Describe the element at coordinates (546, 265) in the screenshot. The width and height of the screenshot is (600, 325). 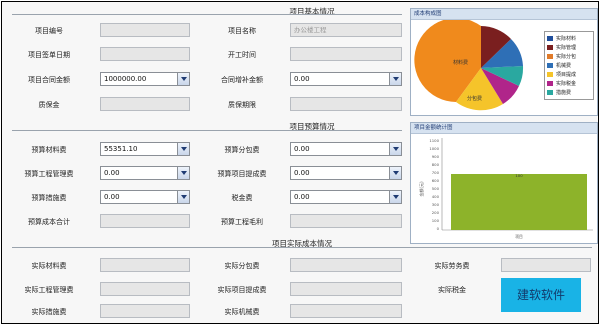
I see `actual-labor-field` at that location.